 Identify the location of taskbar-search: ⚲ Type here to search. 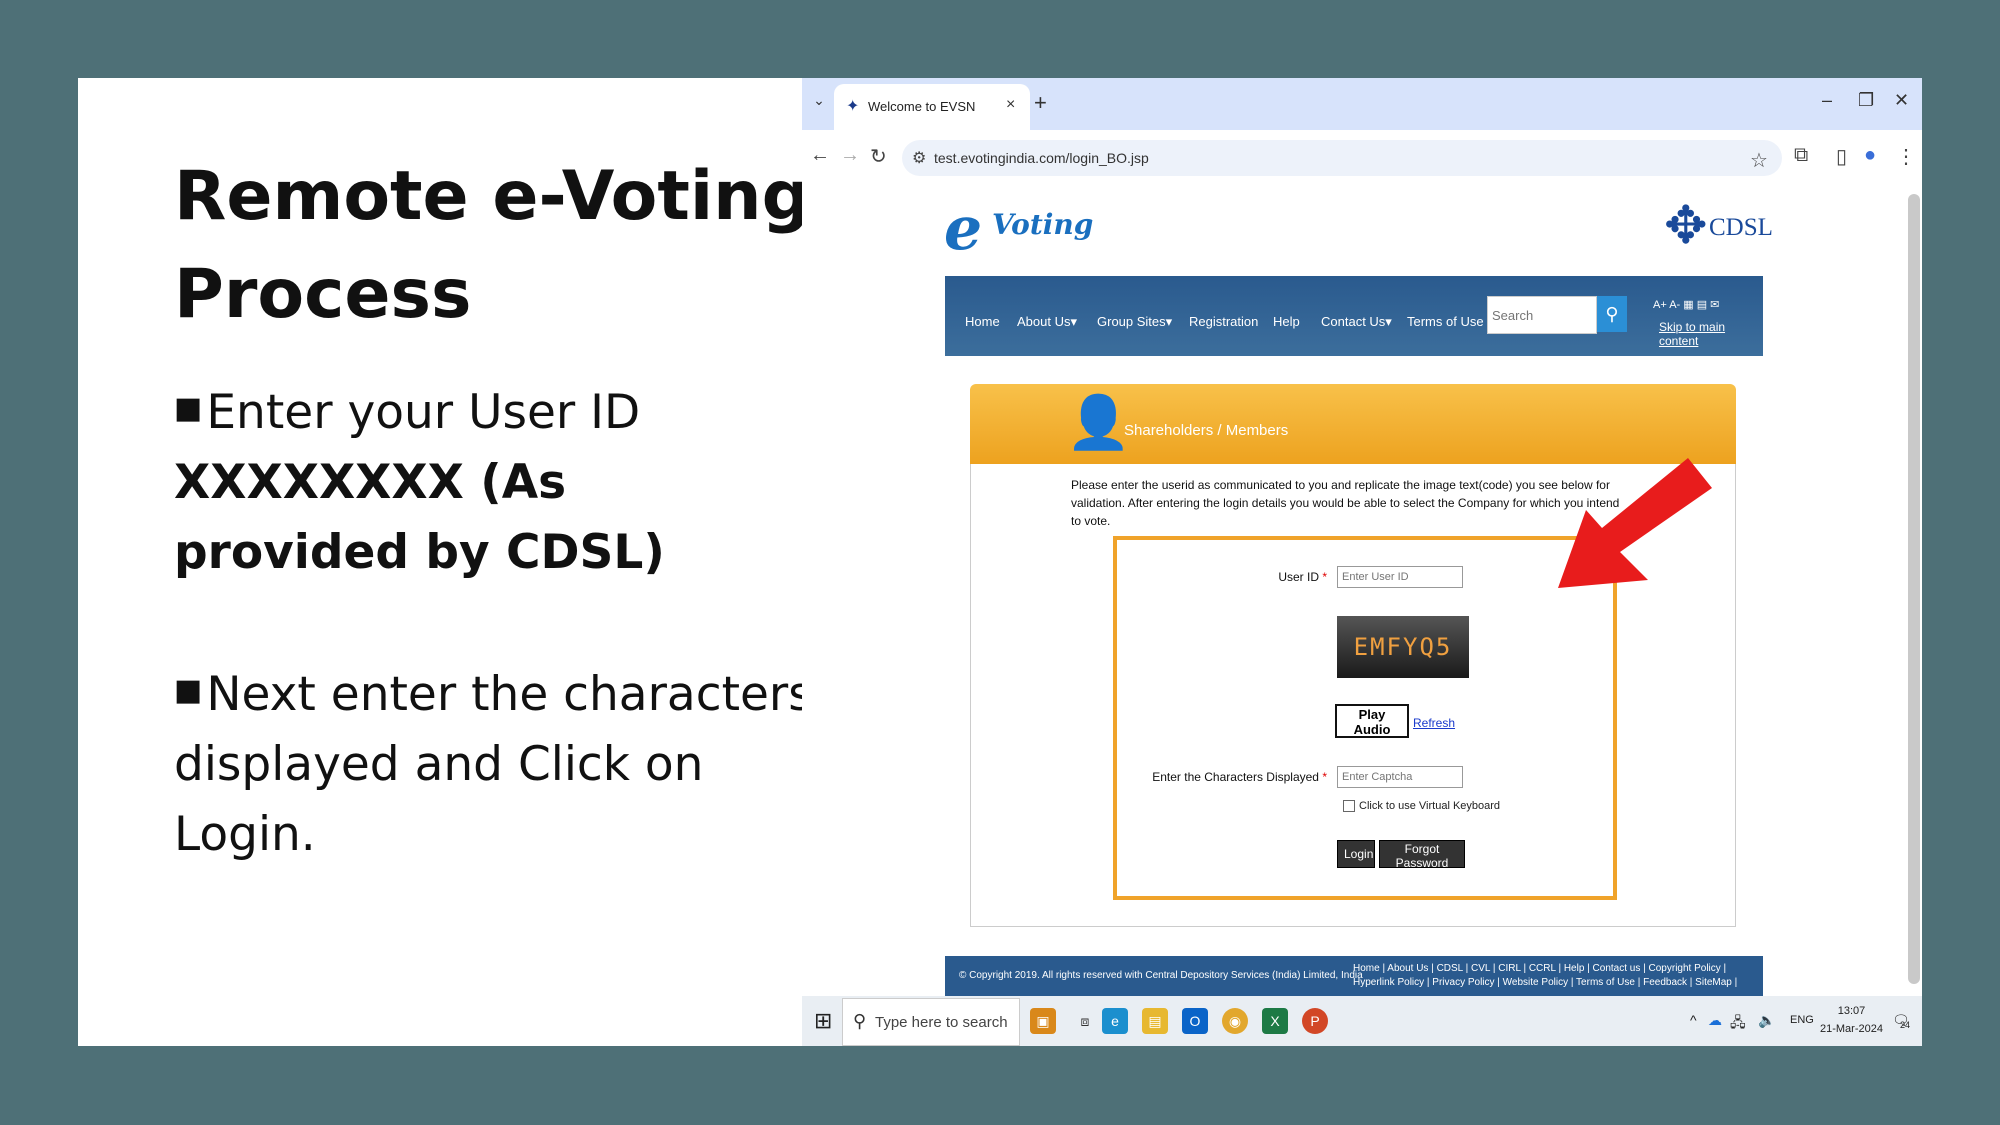
(931, 1022).